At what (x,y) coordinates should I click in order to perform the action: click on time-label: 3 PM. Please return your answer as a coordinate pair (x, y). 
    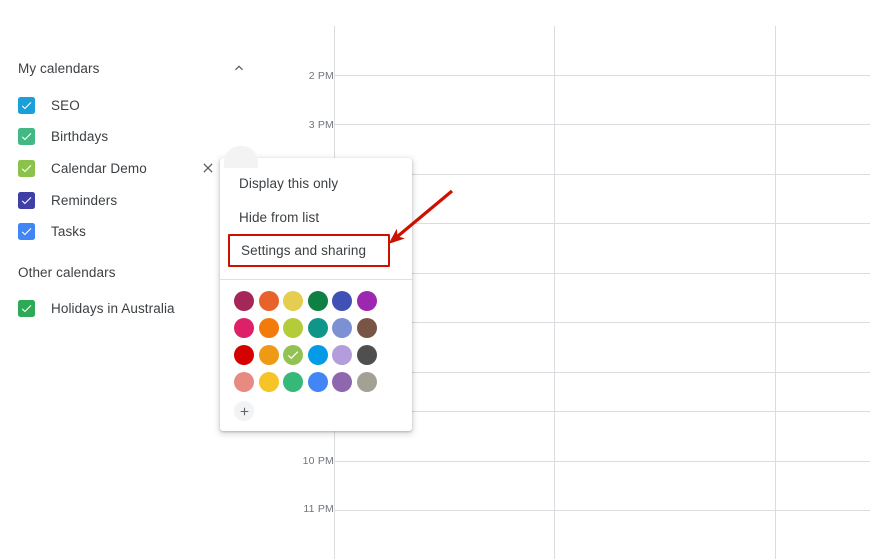
    Looking at the image, I should click on (321, 125).